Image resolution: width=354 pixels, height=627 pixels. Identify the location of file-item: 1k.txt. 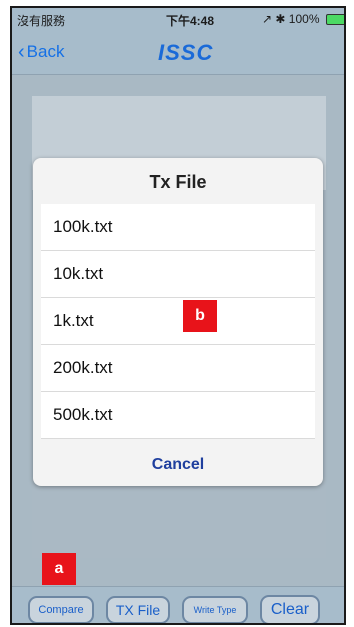
(178, 321).